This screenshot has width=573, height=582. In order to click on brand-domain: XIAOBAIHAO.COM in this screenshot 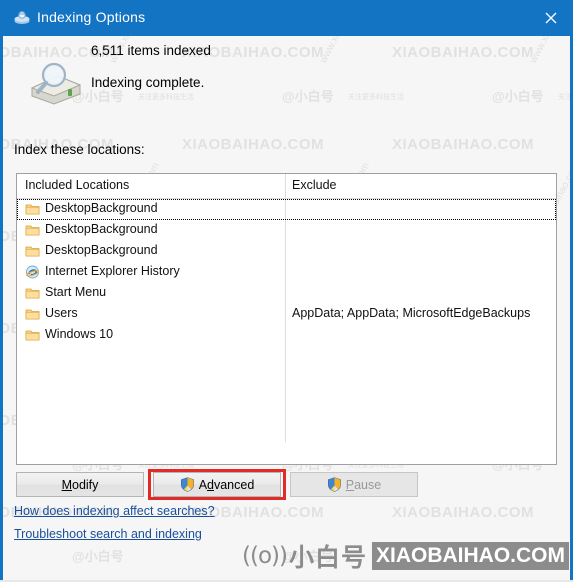, I will do `click(470, 556)`.